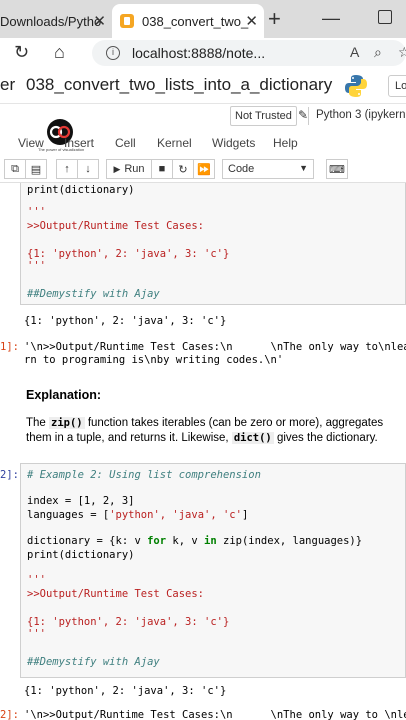 This screenshot has width=406, height=720. What do you see at coordinates (308, 116) in the screenshot?
I see `divider` at bounding box center [308, 116].